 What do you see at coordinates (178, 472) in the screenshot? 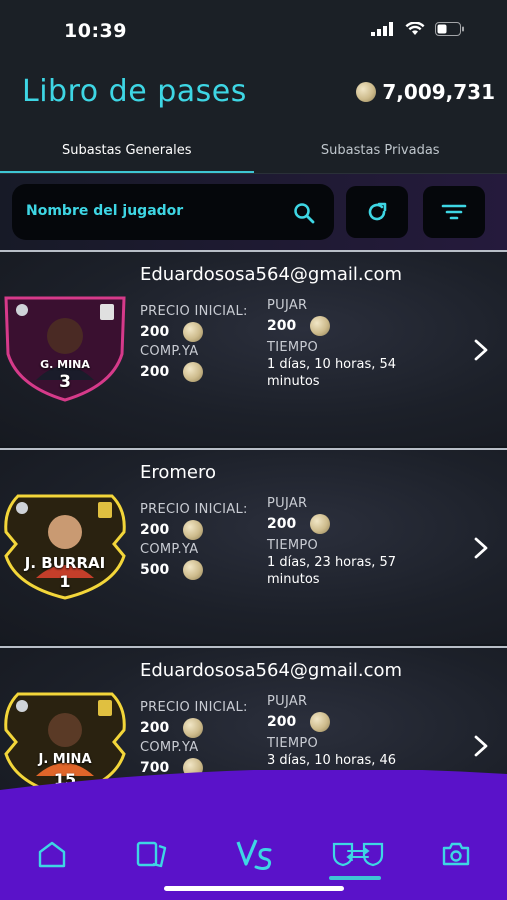
I see `seller-name: Eromero` at bounding box center [178, 472].